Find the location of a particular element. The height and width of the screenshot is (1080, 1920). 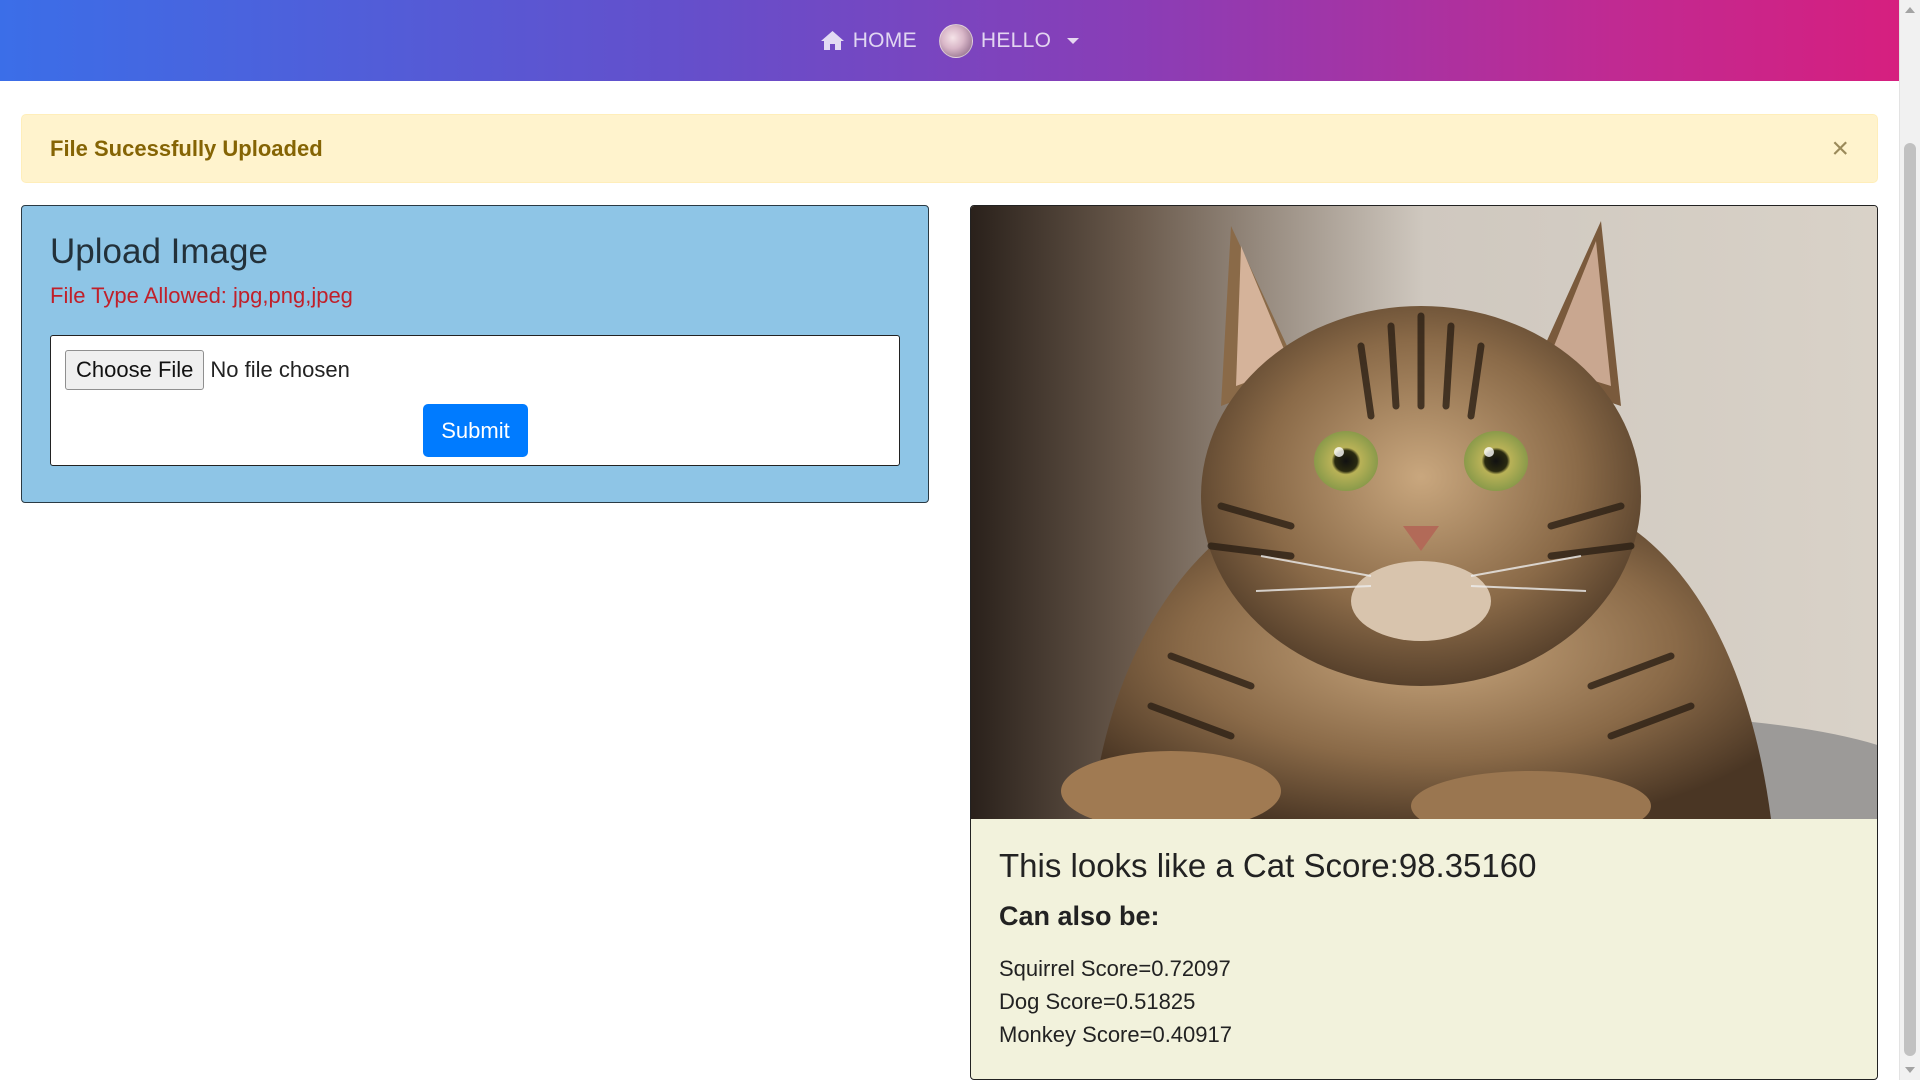

avatar is located at coordinates (955, 40).